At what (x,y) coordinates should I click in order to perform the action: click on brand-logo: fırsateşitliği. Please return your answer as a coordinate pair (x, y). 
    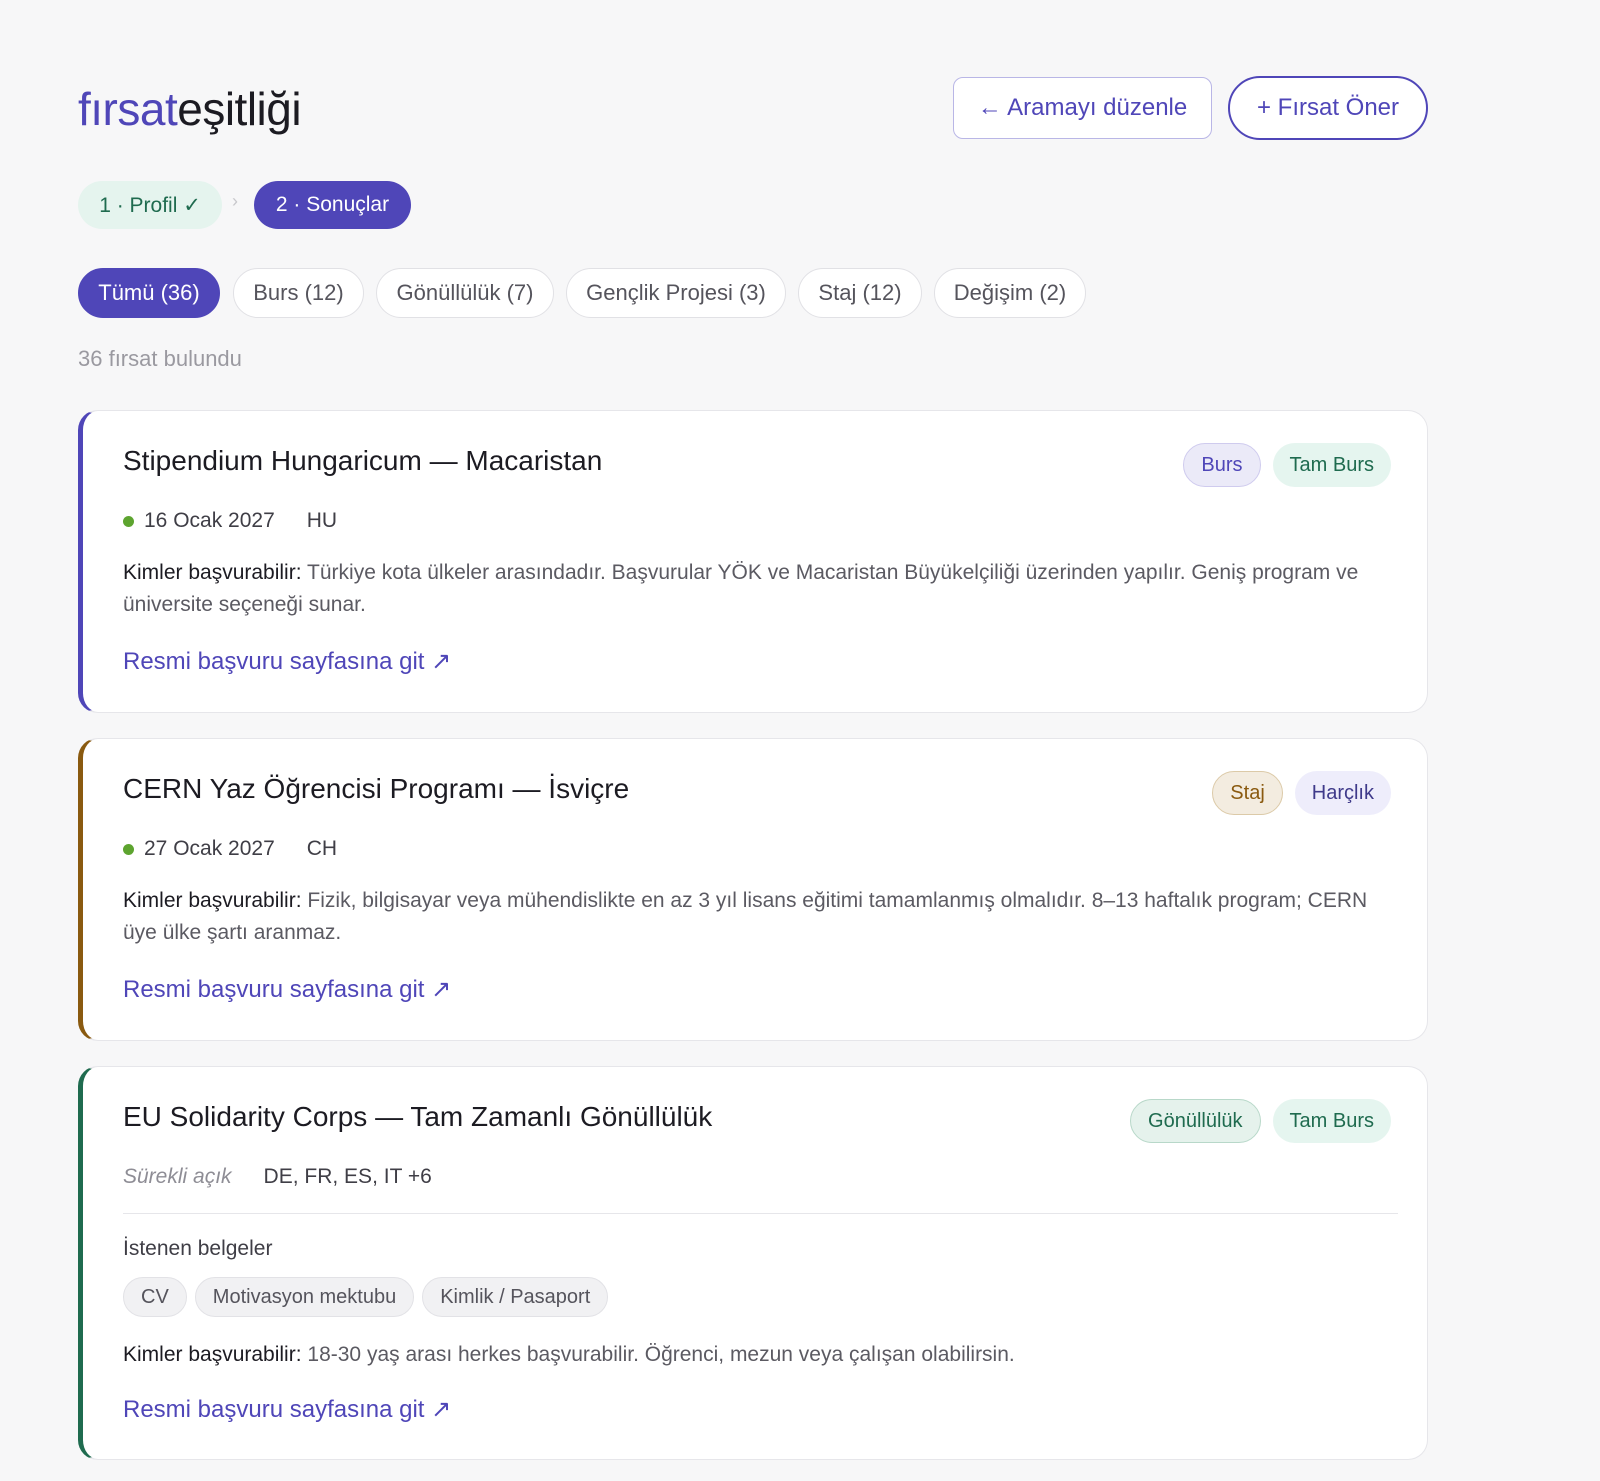
    Looking at the image, I should click on (190, 109).